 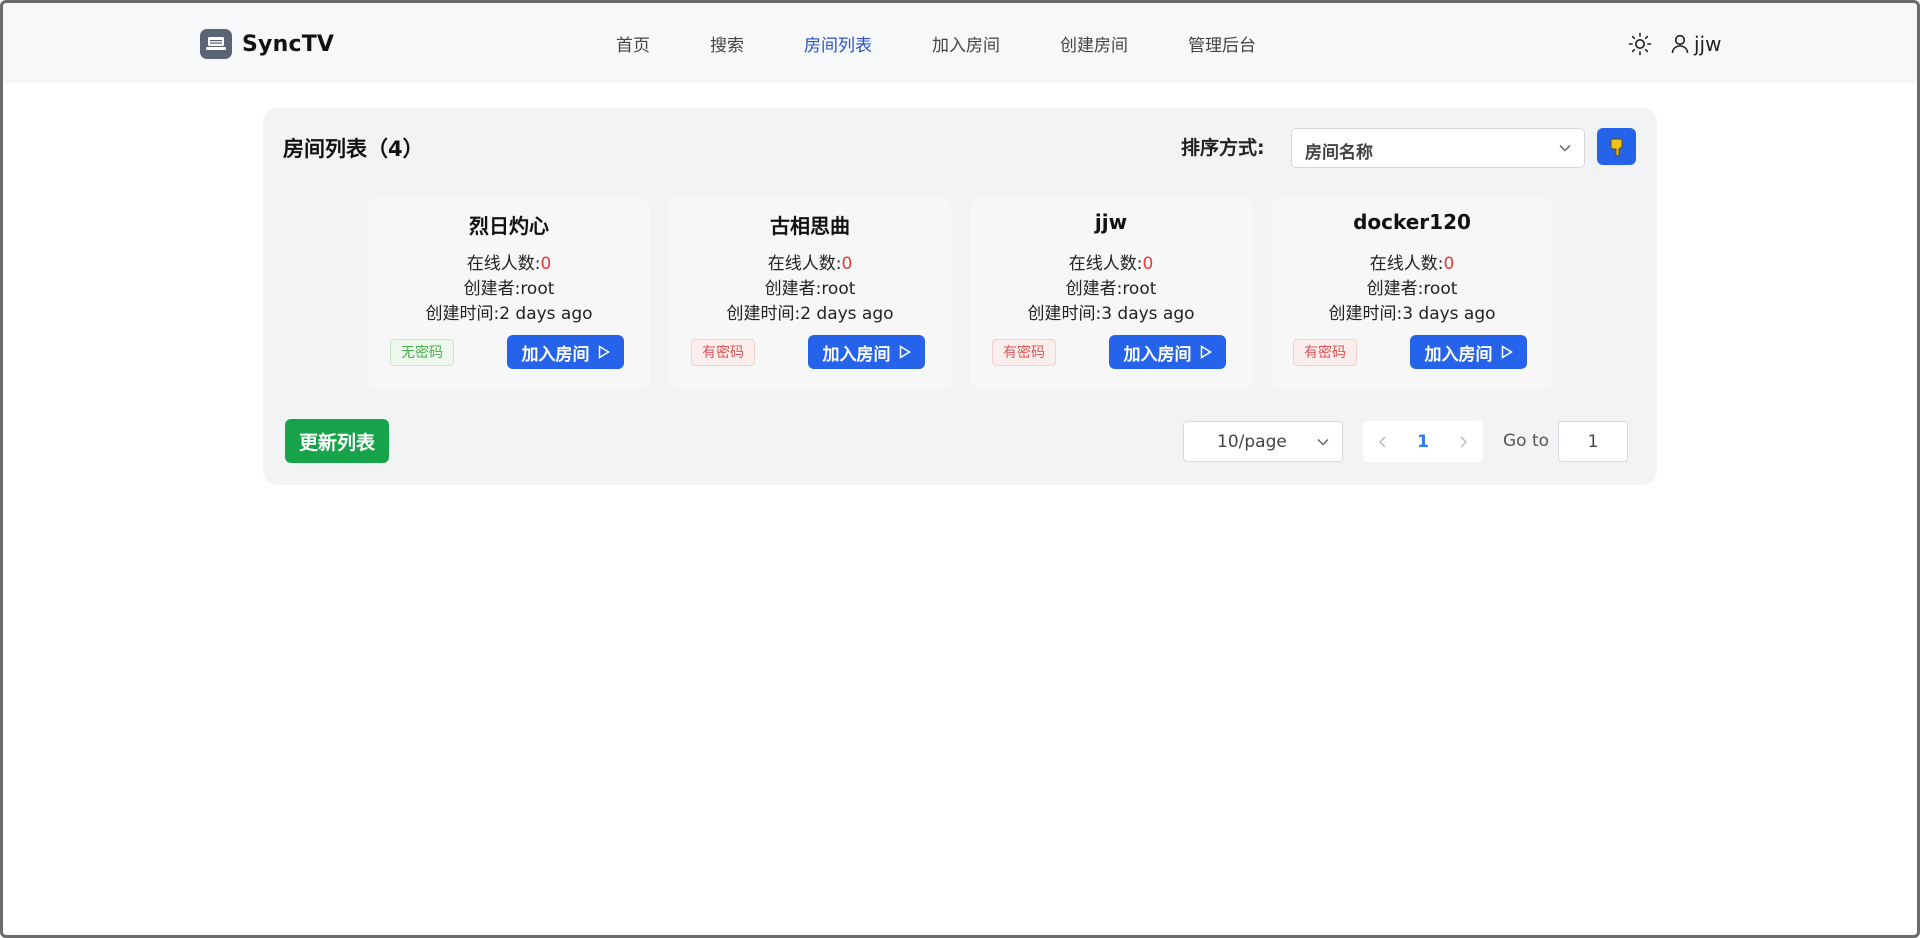 What do you see at coordinates (1680, 44) in the screenshot?
I see `user-icon` at bounding box center [1680, 44].